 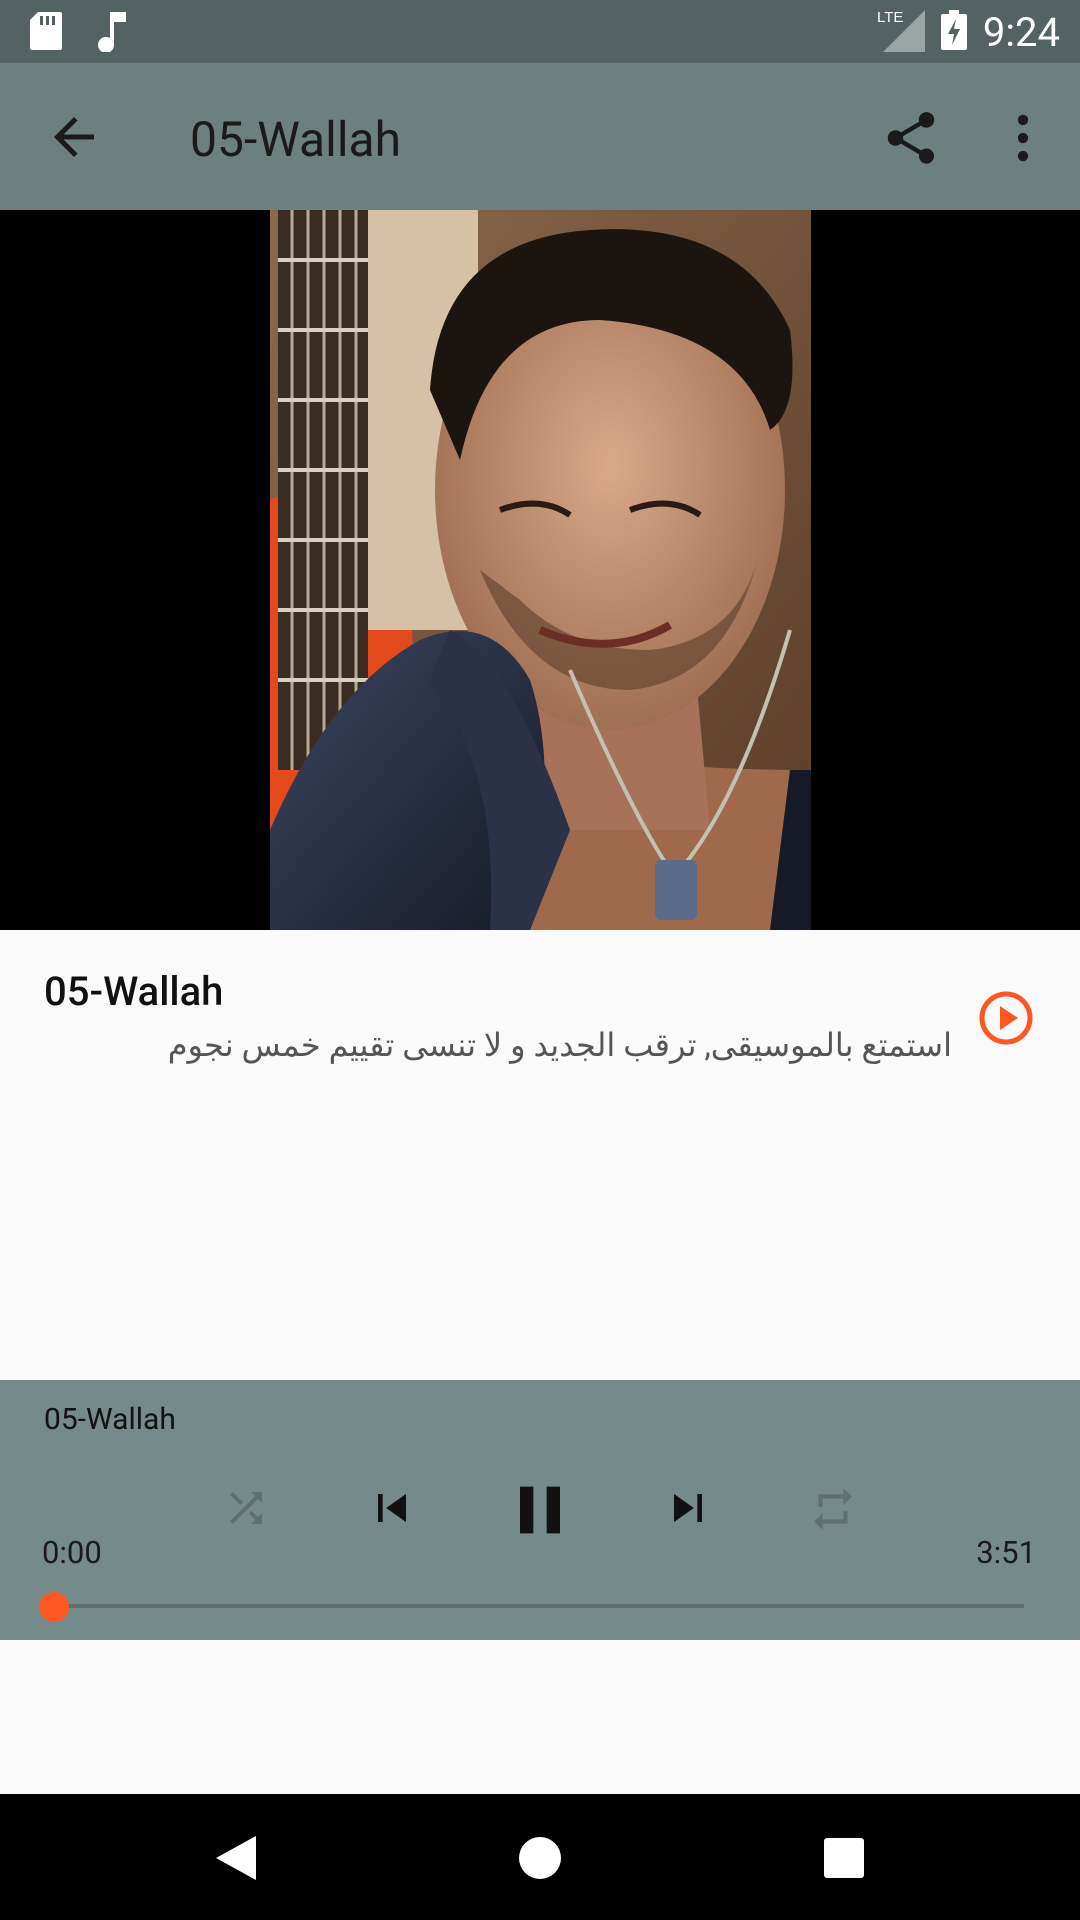 I want to click on network-label: LTE, so click(x=890, y=17).